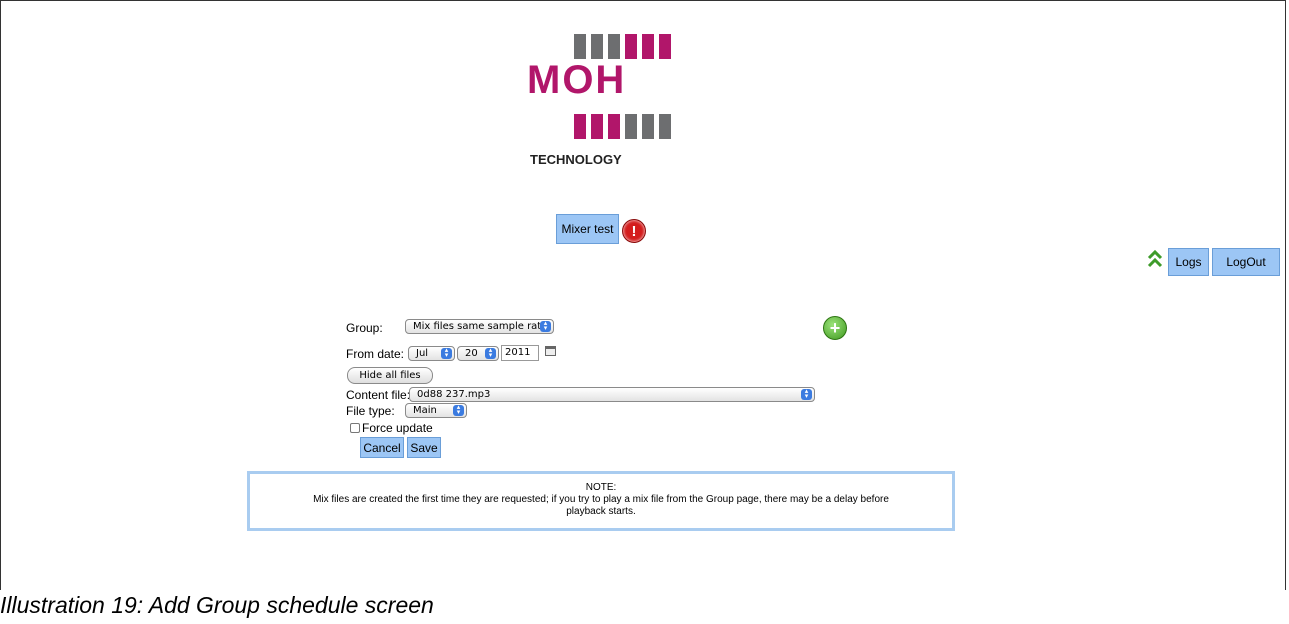 The width and height of the screenshot is (1289, 624). What do you see at coordinates (425, 410) in the screenshot?
I see `file-type-select-value: Main` at bounding box center [425, 410].